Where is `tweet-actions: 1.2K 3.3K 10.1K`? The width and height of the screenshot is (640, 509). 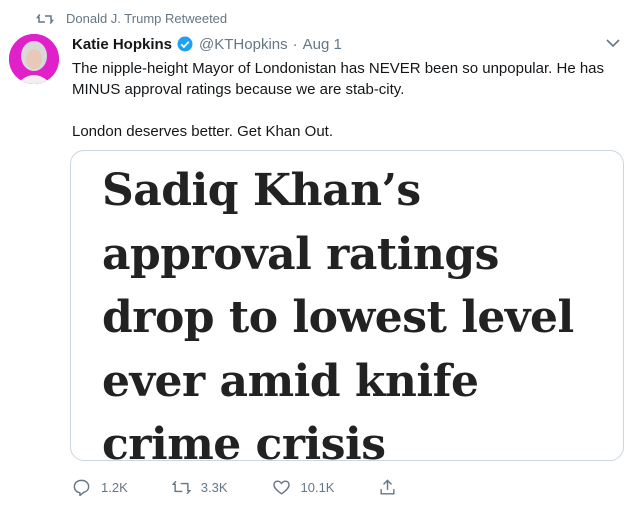
tweet-actions: 1.2K 3.3K 10.1K is located at coordinates (256, 487).